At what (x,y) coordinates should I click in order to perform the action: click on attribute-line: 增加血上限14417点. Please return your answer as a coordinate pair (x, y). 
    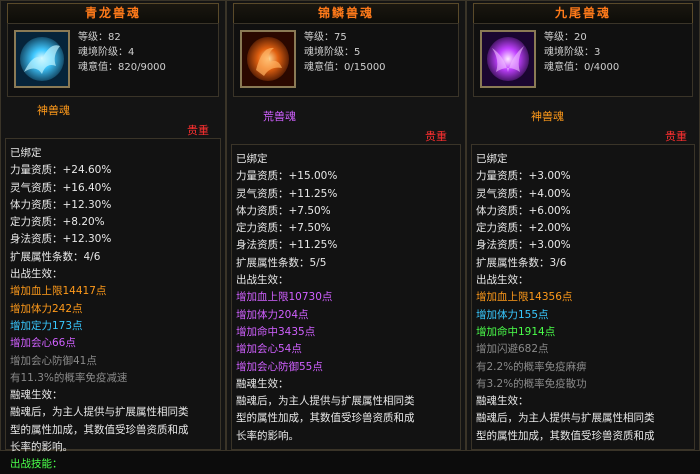
    Looking at the image, I should click on (58, 291).